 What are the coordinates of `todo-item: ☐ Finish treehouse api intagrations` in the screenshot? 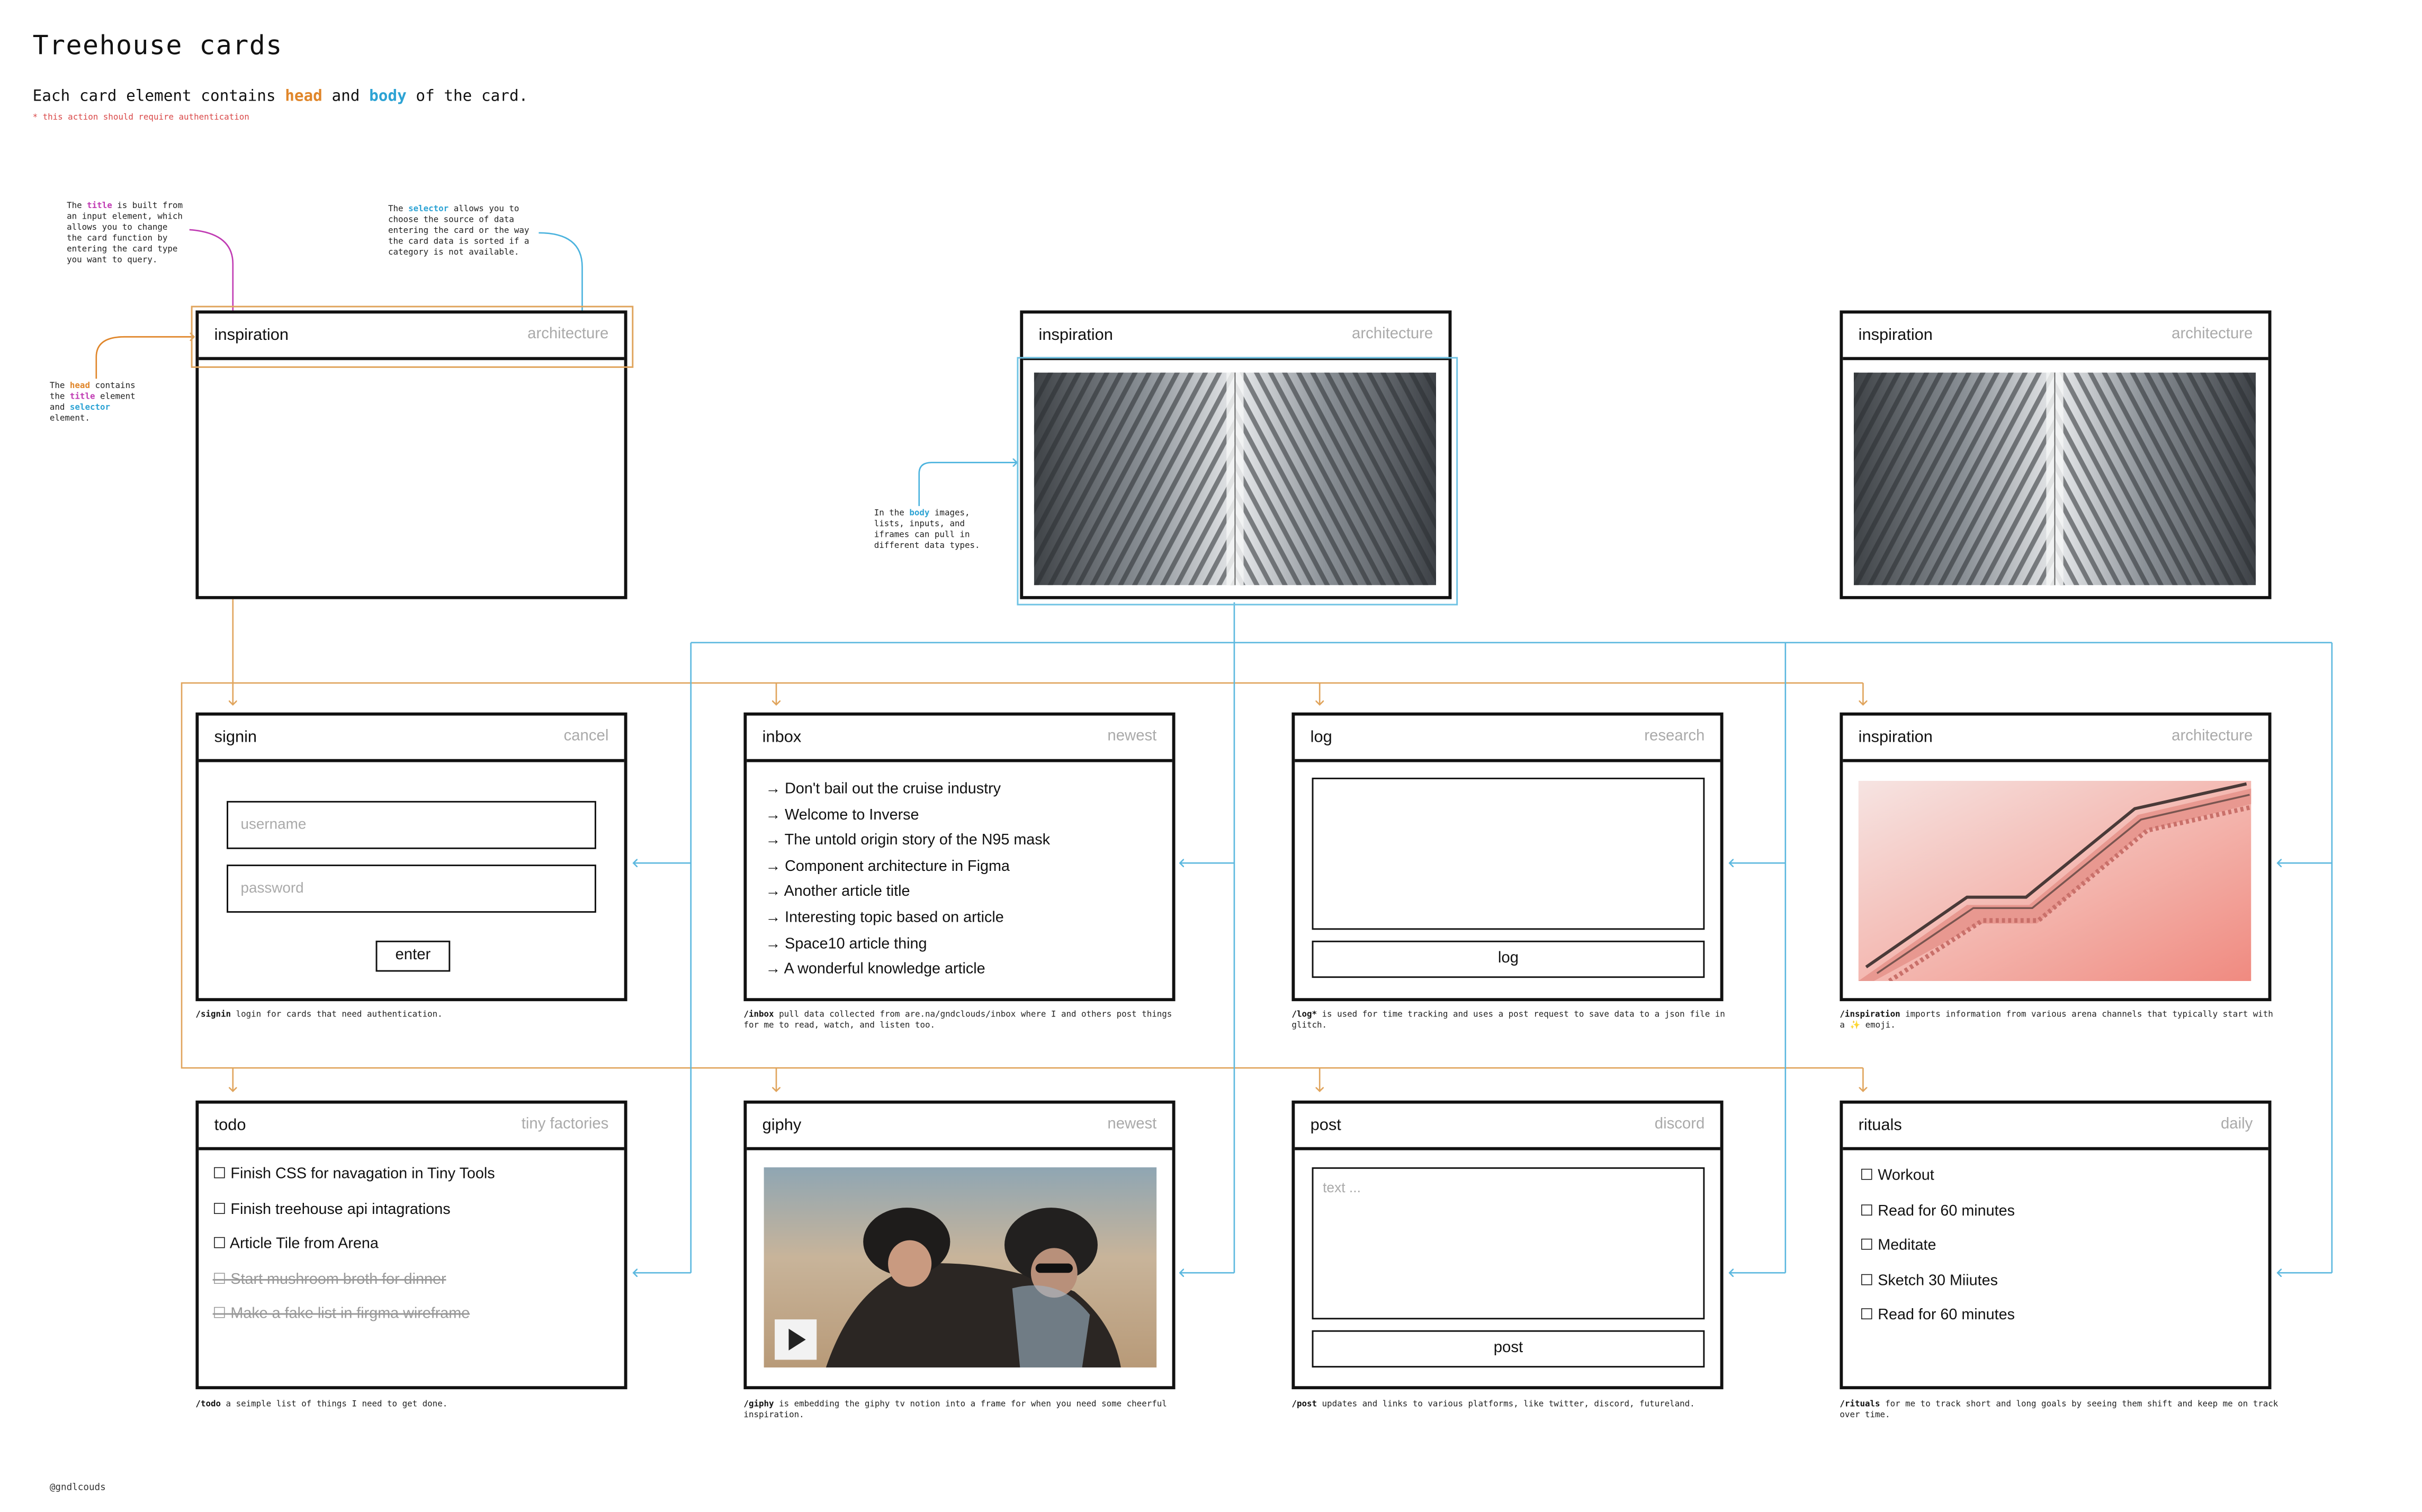 It's located at (354, 1218).